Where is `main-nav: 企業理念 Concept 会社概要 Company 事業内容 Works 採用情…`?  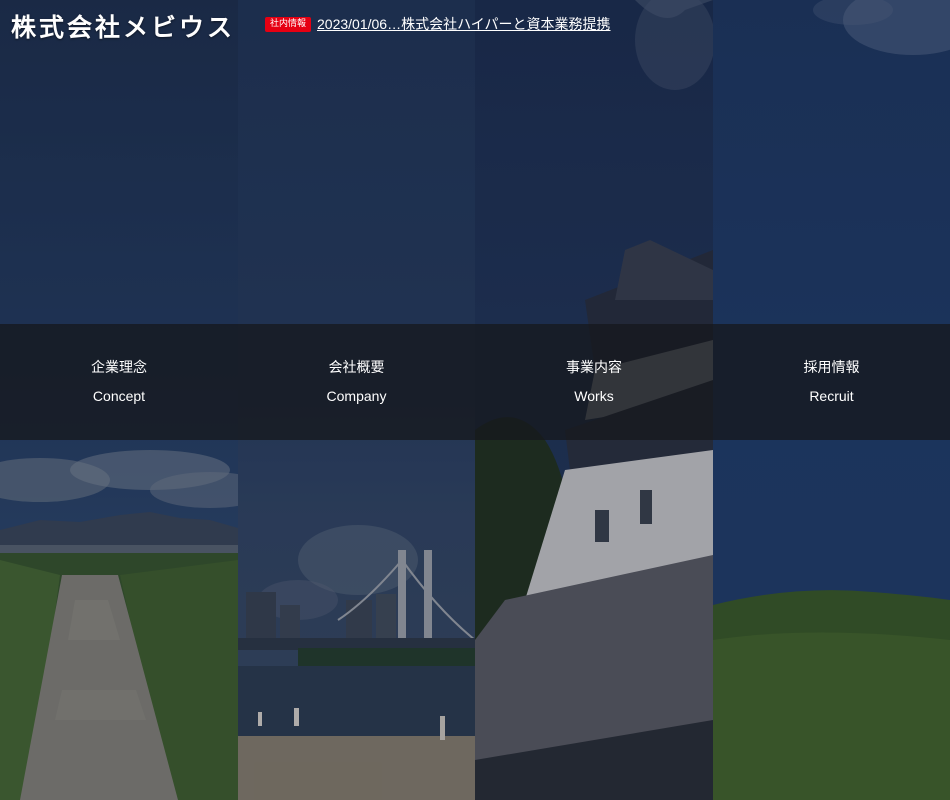 main-nav: 企業理念 Concept 会社概要 Company 事業内容 Works 採用情… is located at coordinates (475, 382).